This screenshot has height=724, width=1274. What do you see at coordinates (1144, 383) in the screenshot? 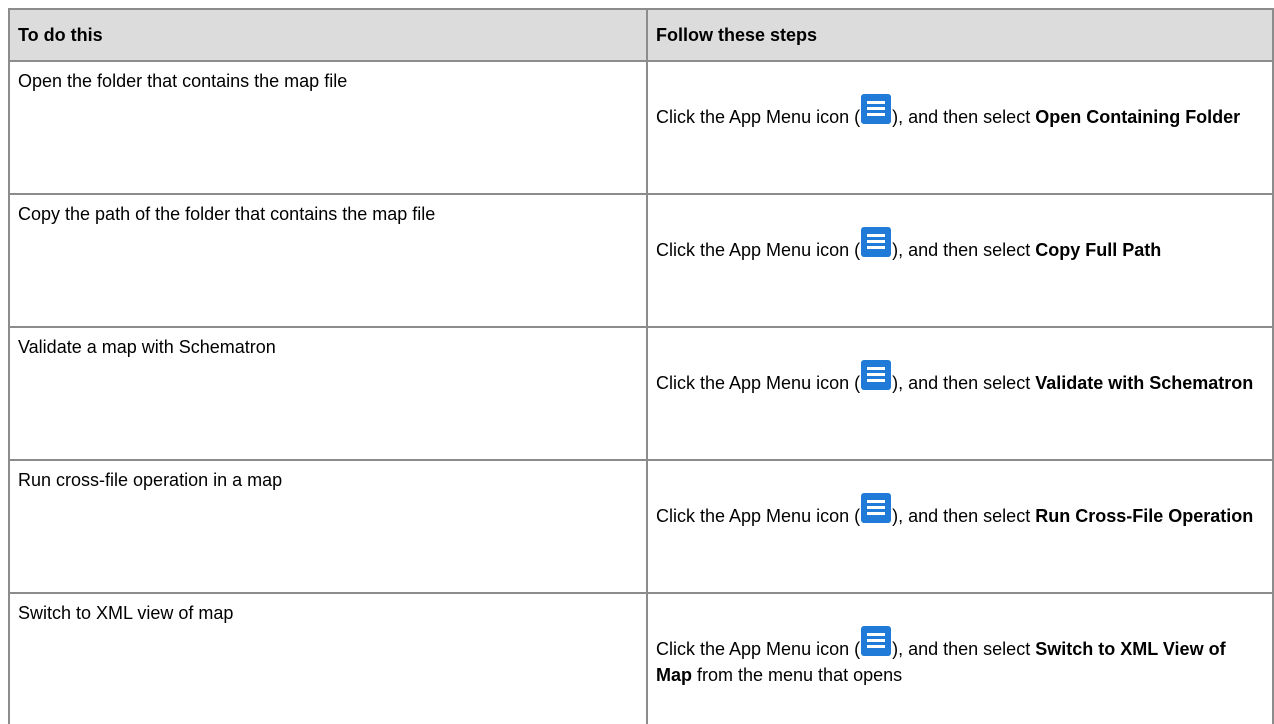
I see `step-menu-item: Validate with Schematron` at bounding box center [1144, 383].